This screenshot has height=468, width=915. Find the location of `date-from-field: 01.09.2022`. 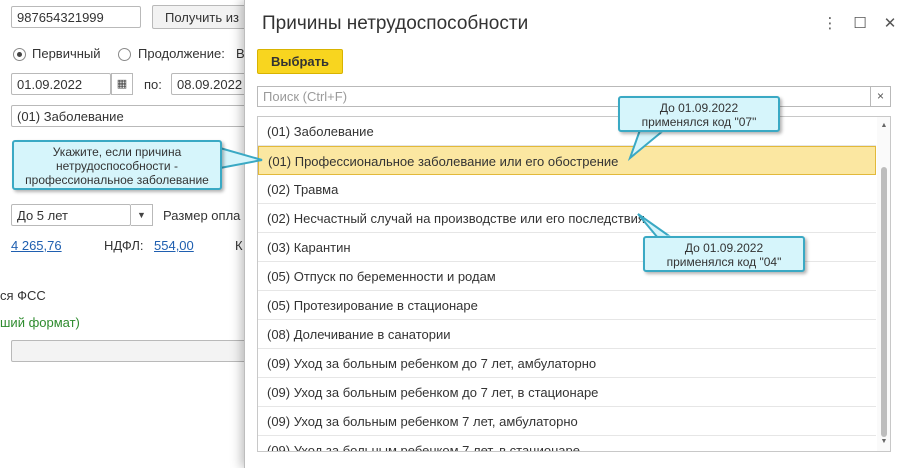

date-from-field: 01.09.2022 is located at coordinates (61, 84).